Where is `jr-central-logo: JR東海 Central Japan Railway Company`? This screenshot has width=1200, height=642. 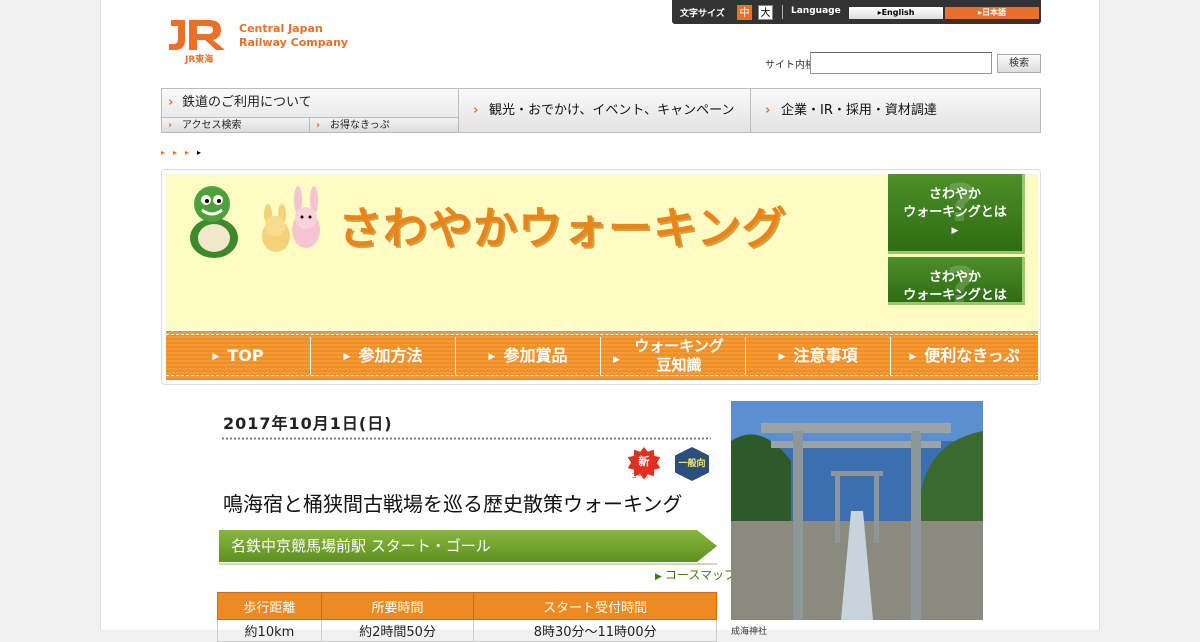 jr-central-logo: JR東海 Central Japan Railway Company is located at coordinates (262, 40).